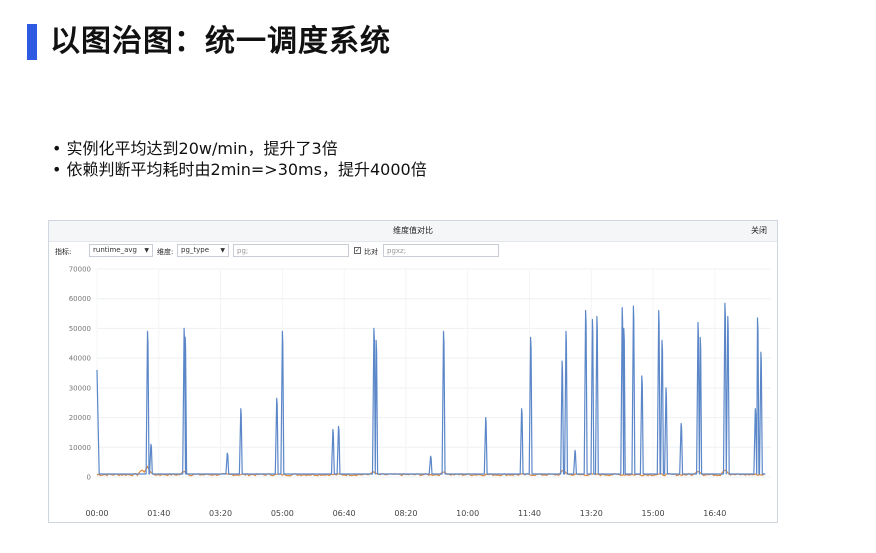  I want to click on compare-label: 比对, so click(371, 252).